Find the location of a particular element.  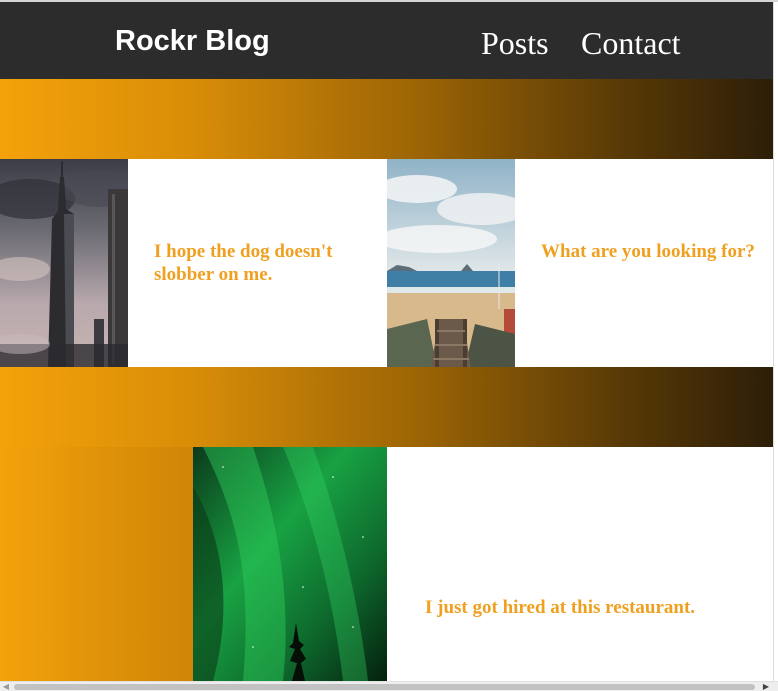

post-card: What are you looking for? is located at coordinates (580, 263).